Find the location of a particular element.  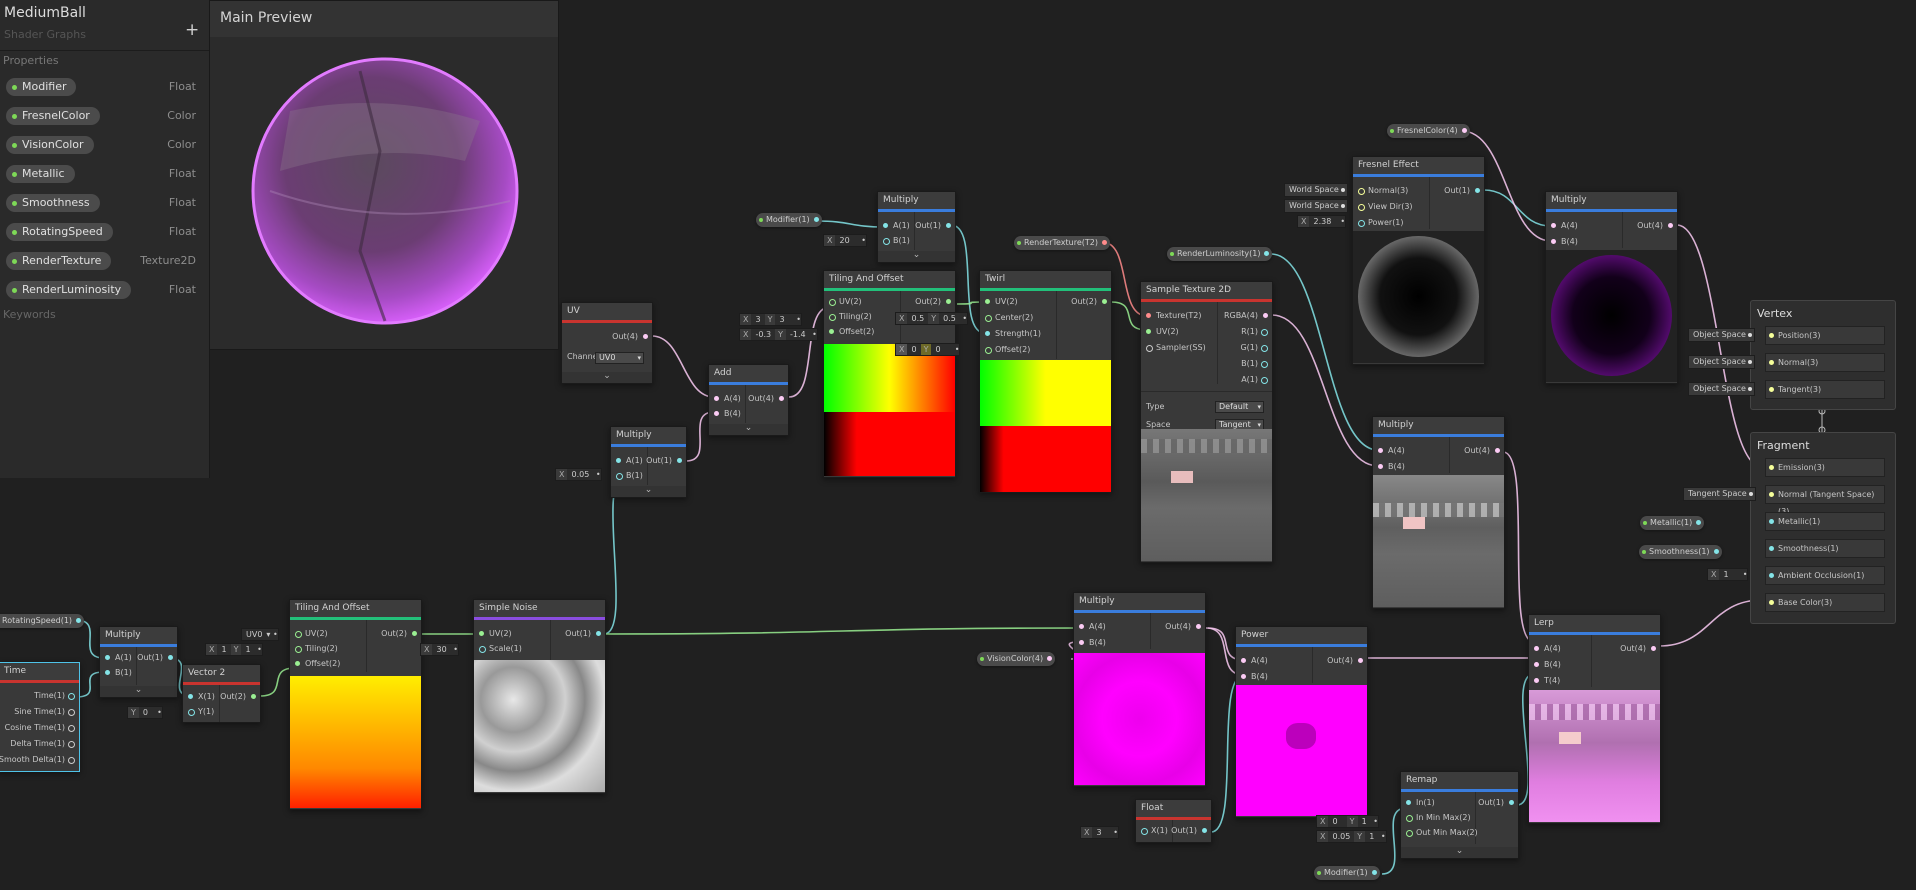

vertex-master-block: Vertex Position(3) Normal(3) Tangent(3) is located at coordinates (1823, 355).